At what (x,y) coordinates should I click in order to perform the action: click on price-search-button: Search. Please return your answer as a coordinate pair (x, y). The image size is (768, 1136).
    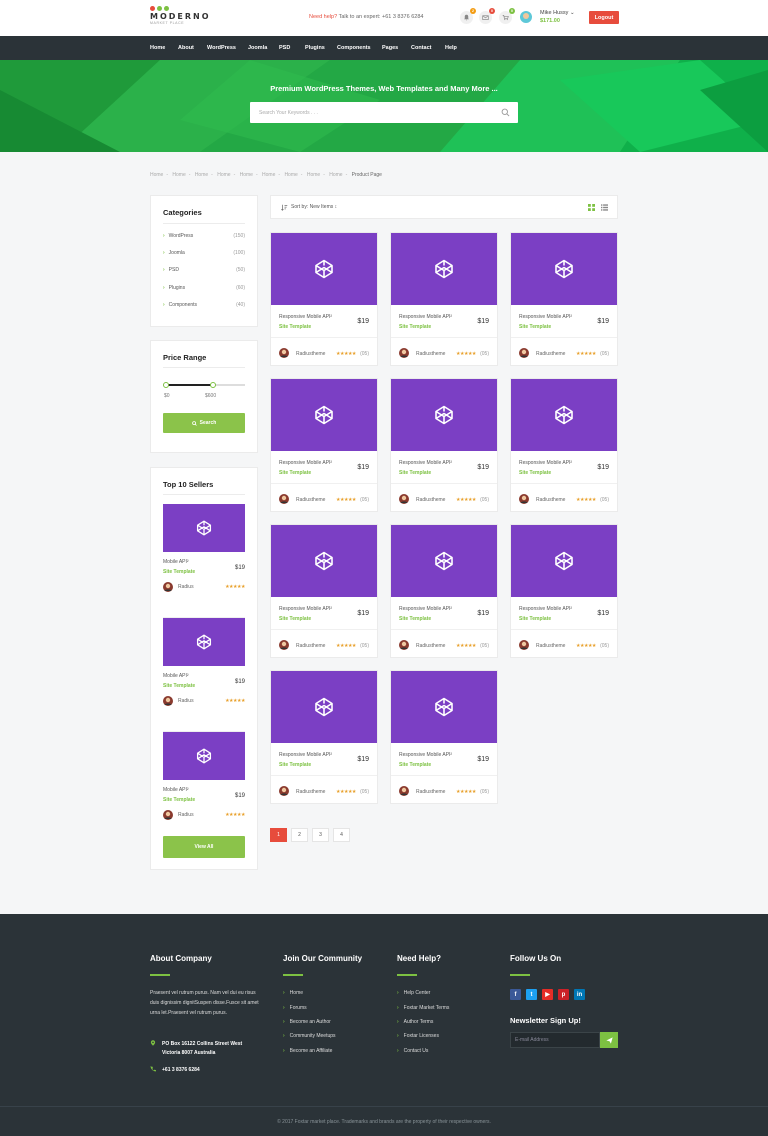
    Looking at the image, I should click on (204, 423).